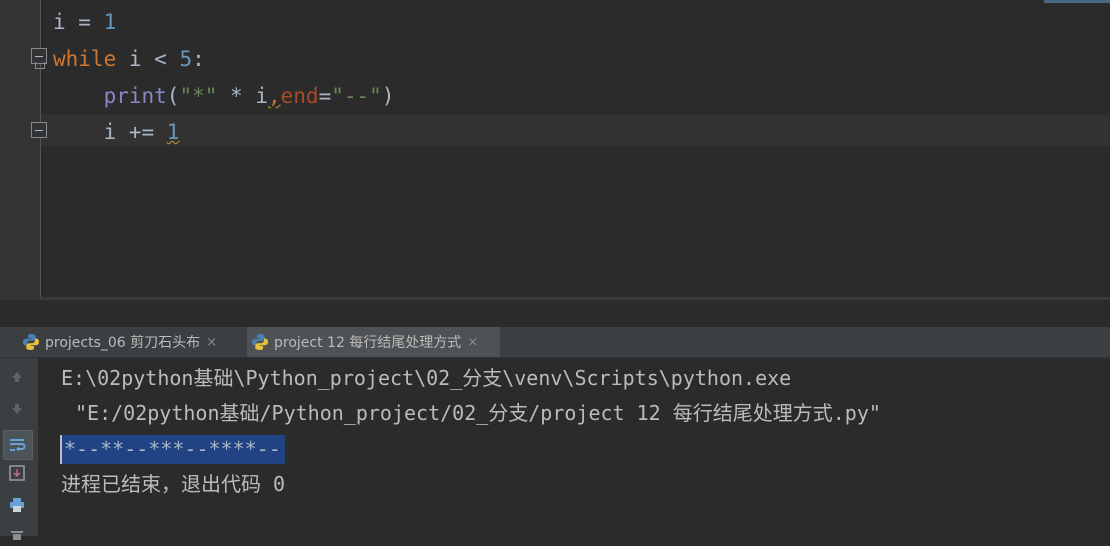  I want to click on trash-icon, so click(17, 535).